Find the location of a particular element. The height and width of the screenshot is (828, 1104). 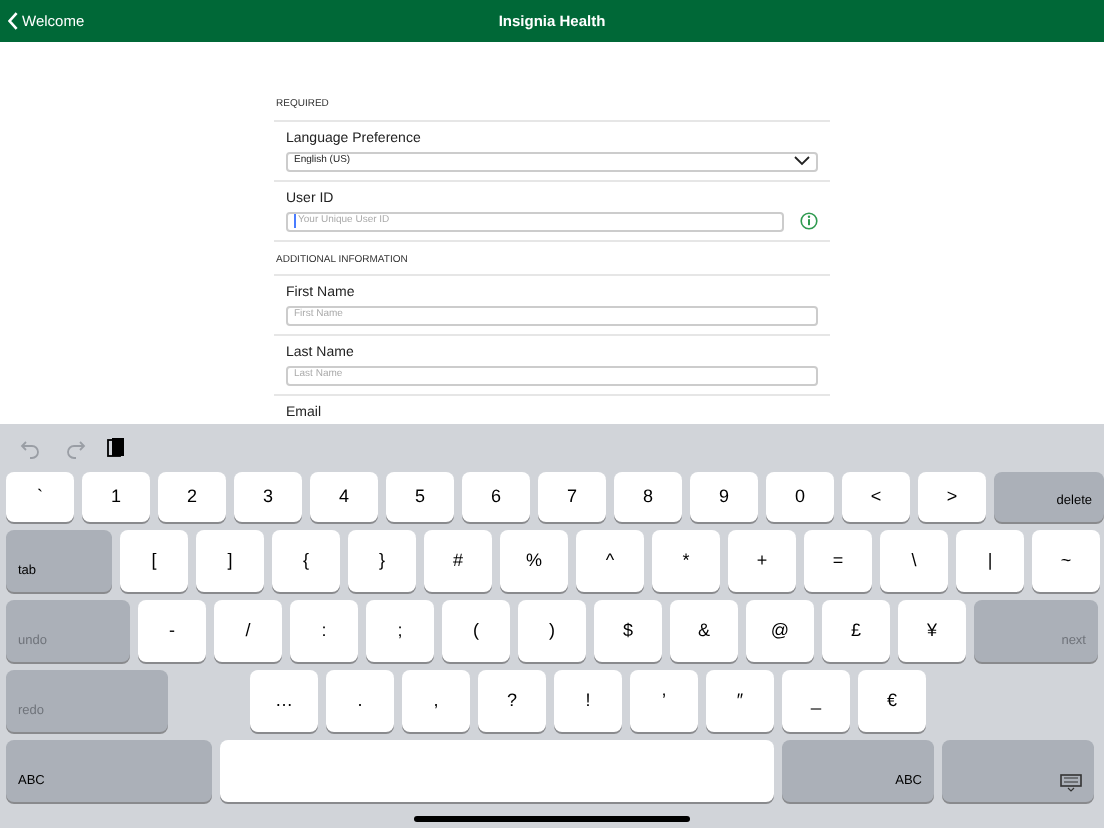

chevron-down-icon is located at coordinates (802, 161).